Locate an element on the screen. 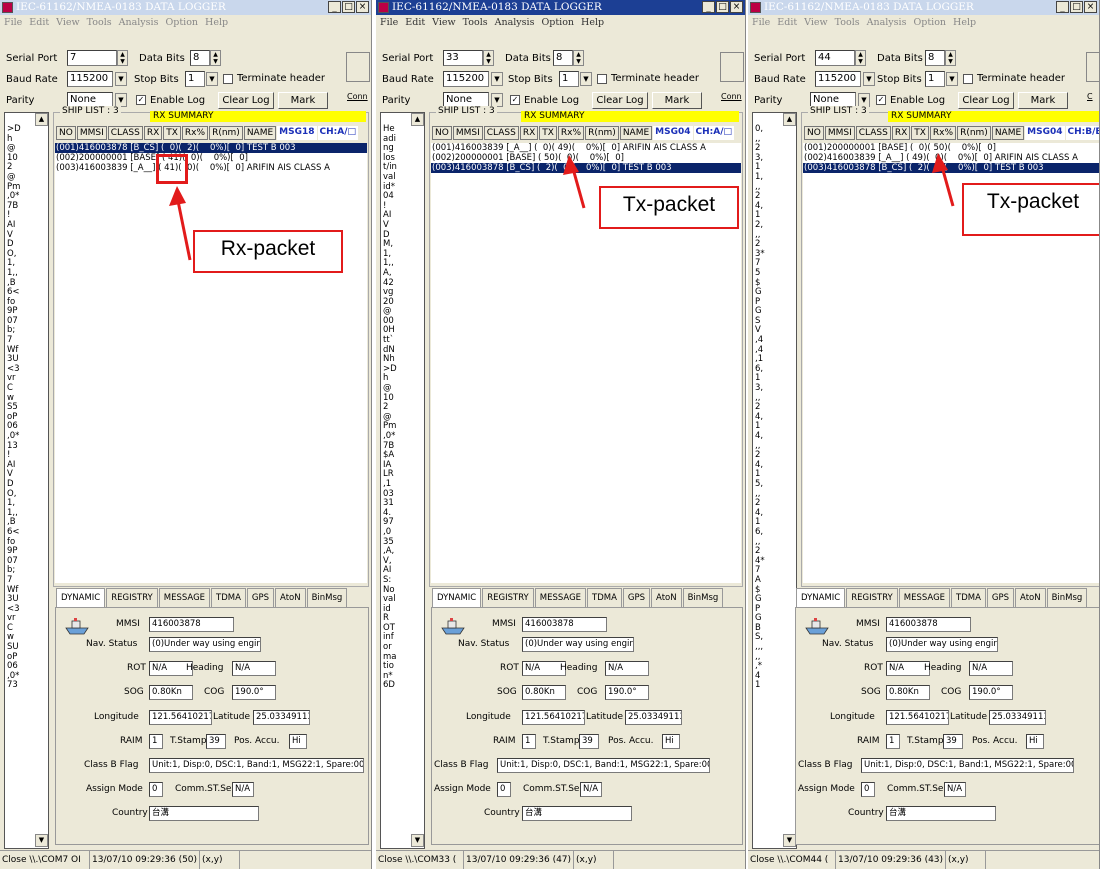 Image resolution: width=1100 pixels, height=869 pixels. pos-accu-field: Hi is located at coordinates (298, 741).